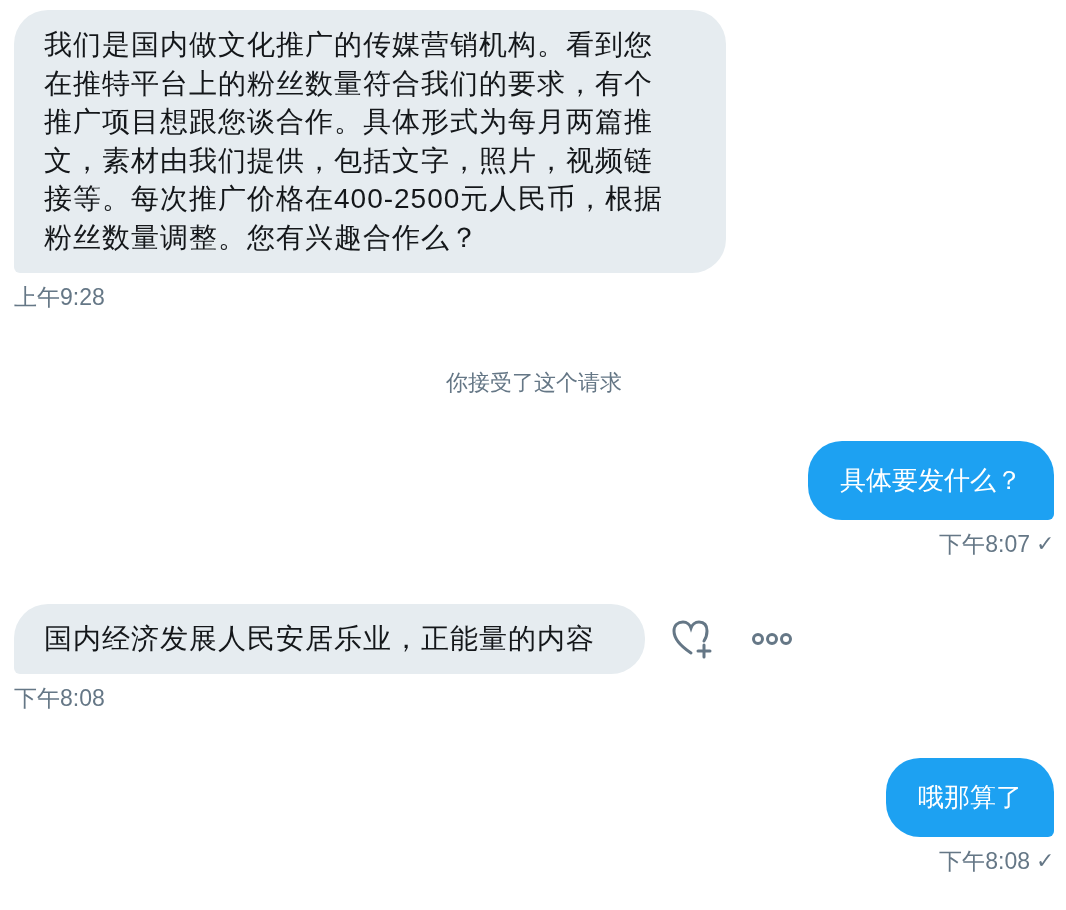 This screenshot has width=1066, height=910. What do you see at coordinates (970, 797) in the screenshot?
I see `message-bubble: 哦那算了` at bounding box center [970, 797].